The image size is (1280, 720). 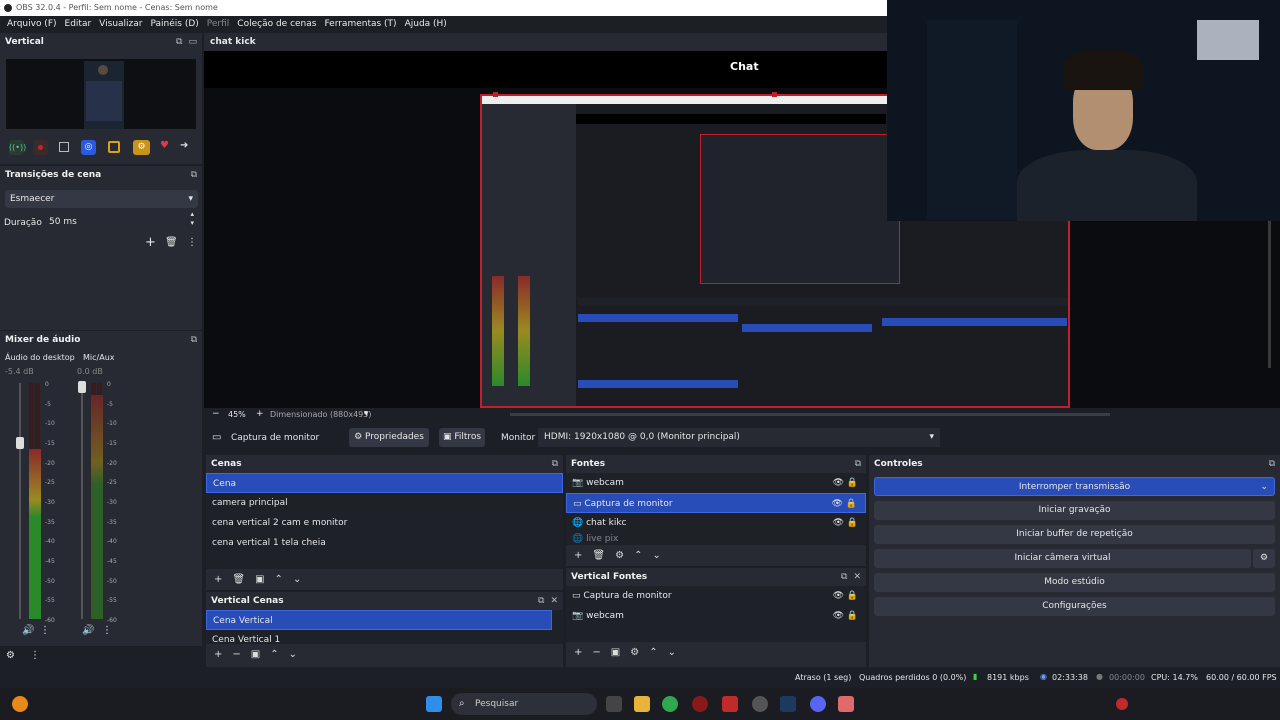 I want to click on source-item: 🌐 live pix, so click(x=716, y=539).